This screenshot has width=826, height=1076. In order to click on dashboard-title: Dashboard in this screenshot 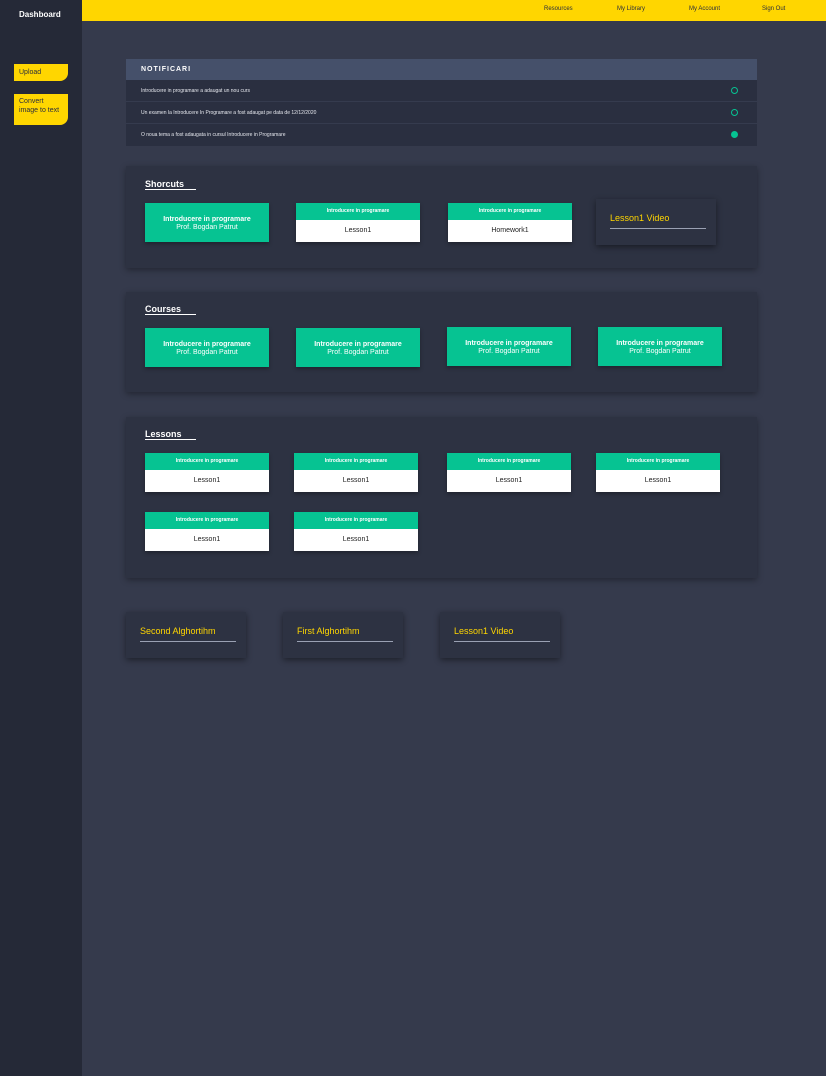, I will do `click(40, 14)`.